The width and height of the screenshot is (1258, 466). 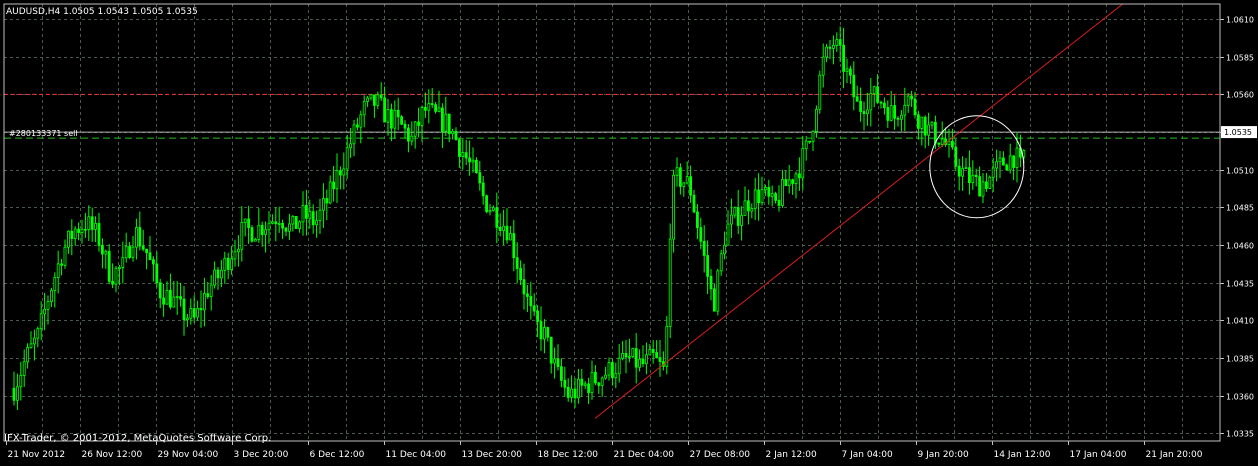 I want to click on current-price-box: 1.0535, so click(x=1239, y=132).